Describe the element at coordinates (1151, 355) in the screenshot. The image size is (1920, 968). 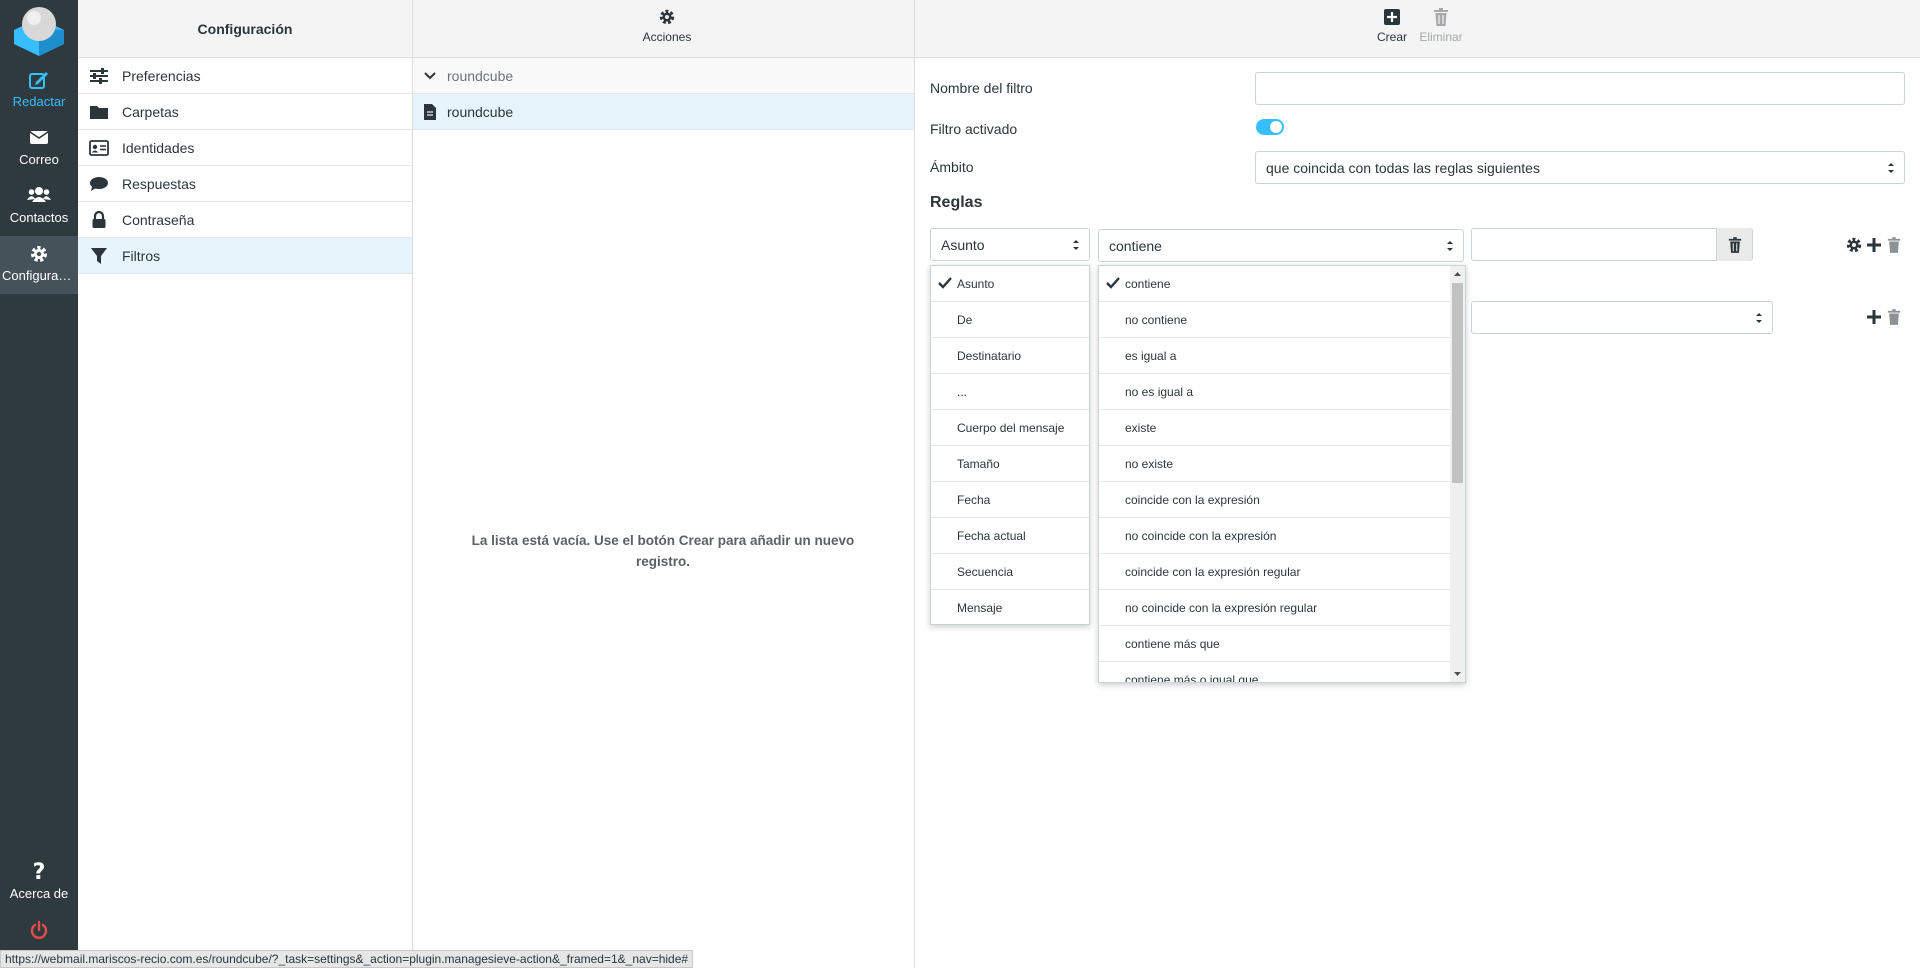
I see `operator-option-label: es igual a` at that location.